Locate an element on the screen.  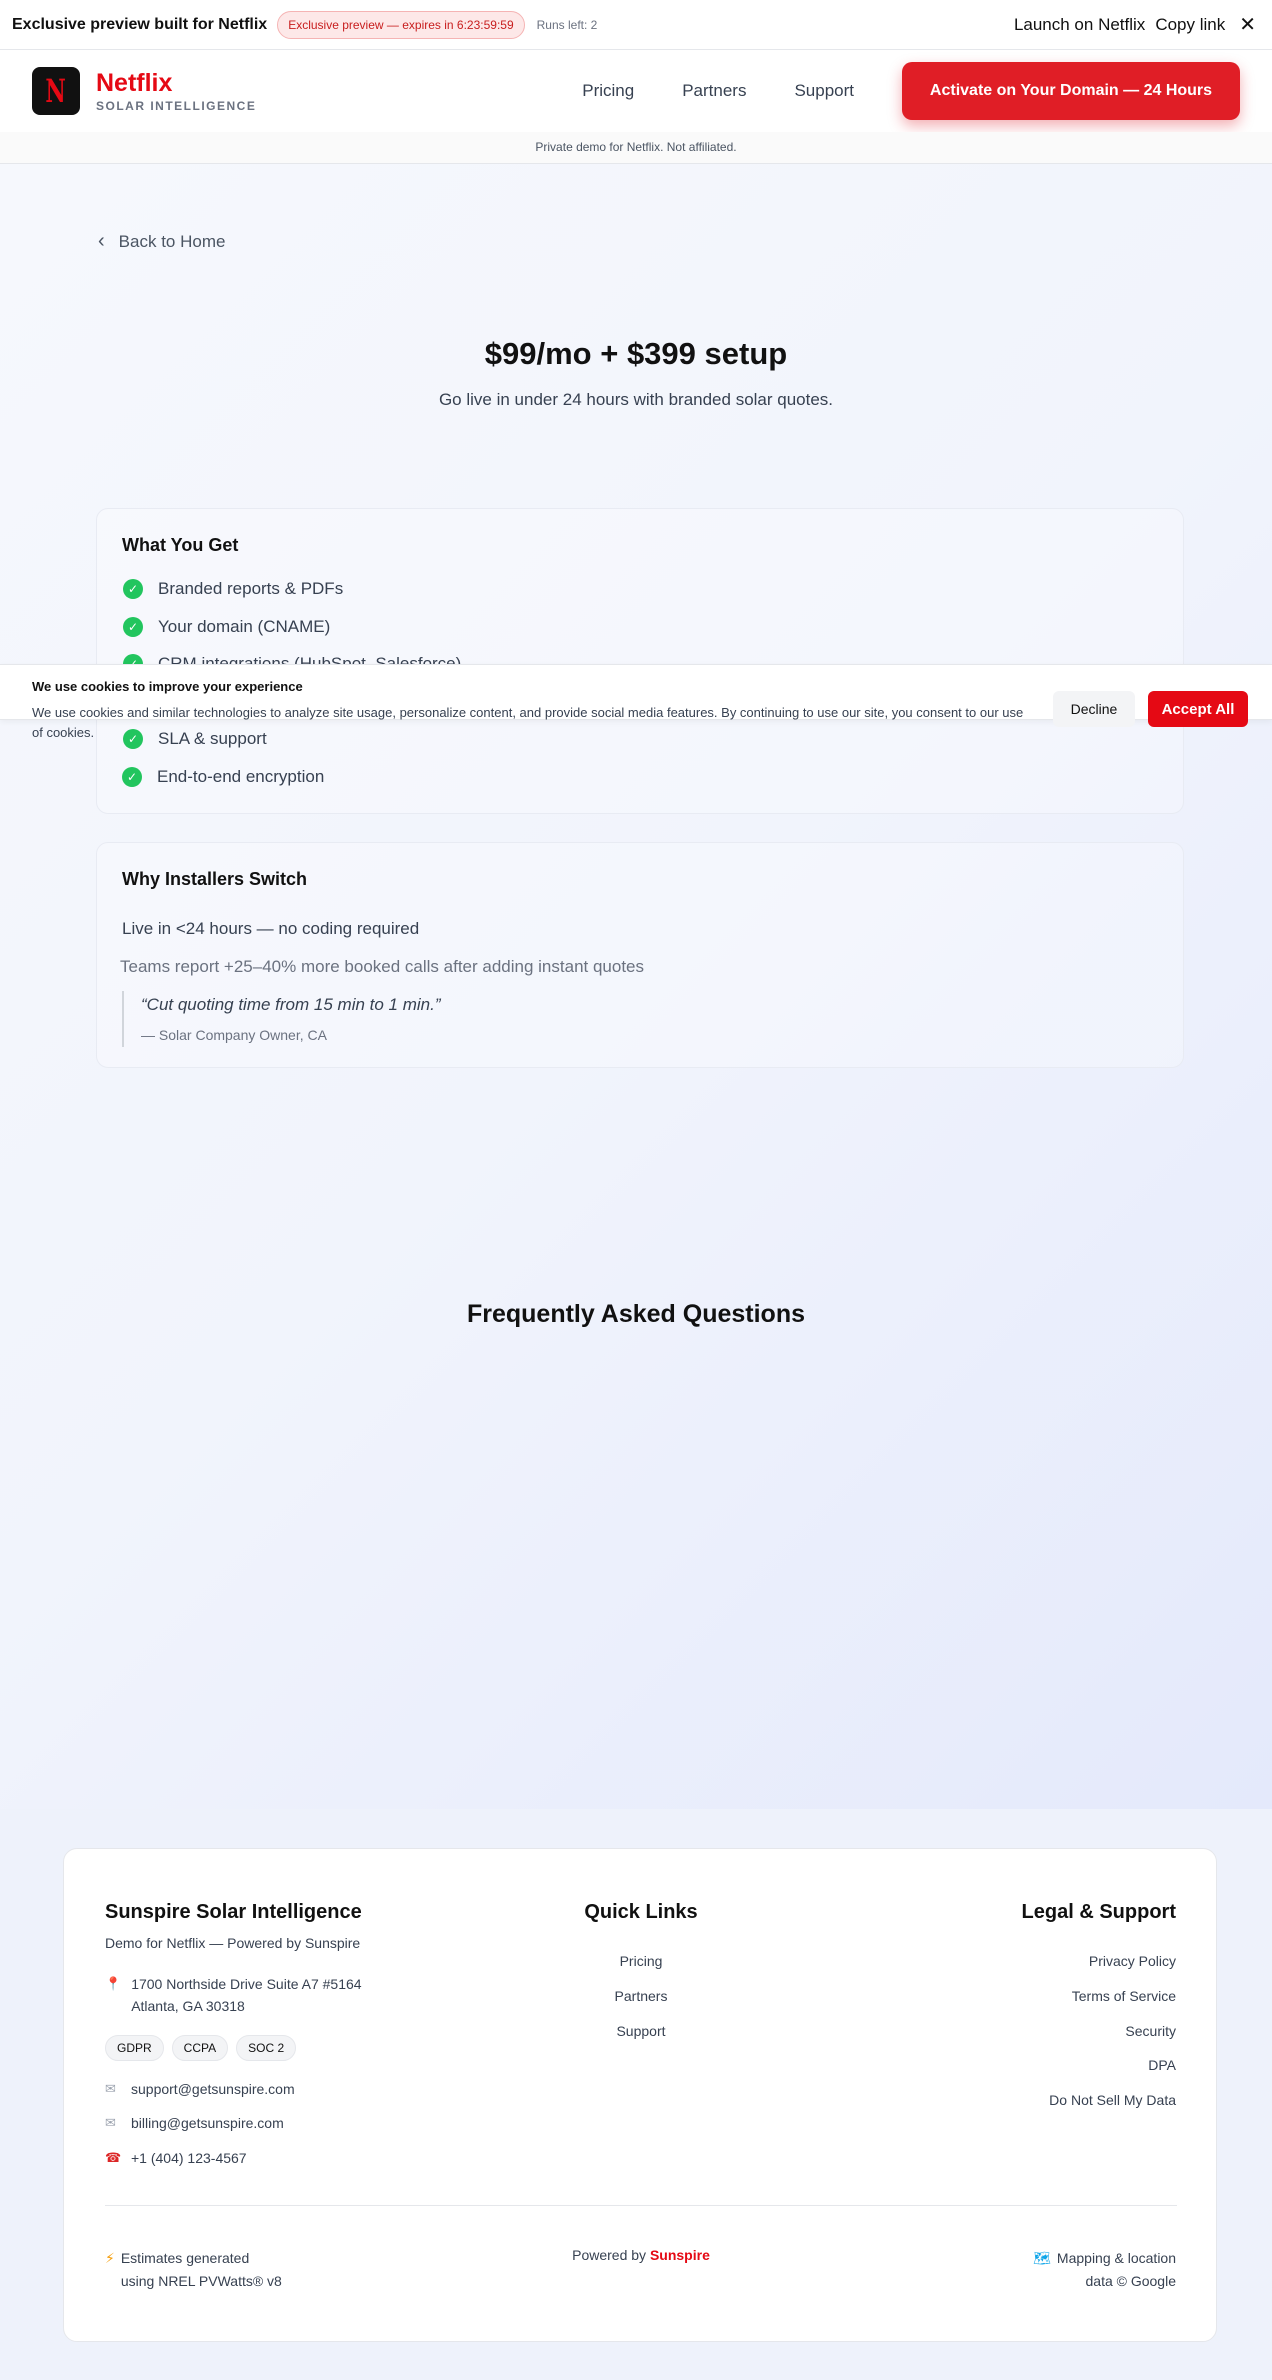
accept-all-button: Accept All is located at coordinates (1198, 709).